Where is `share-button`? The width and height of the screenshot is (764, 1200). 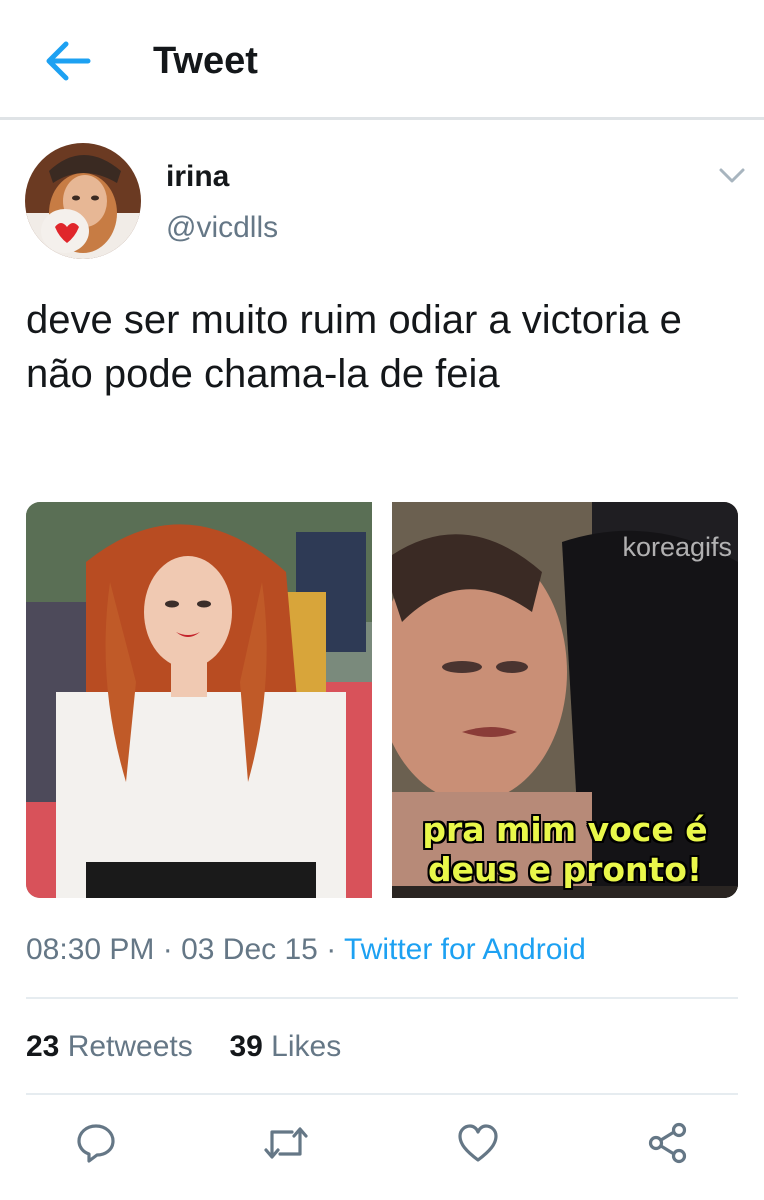
share-button is located at coordinates (668, 1143).